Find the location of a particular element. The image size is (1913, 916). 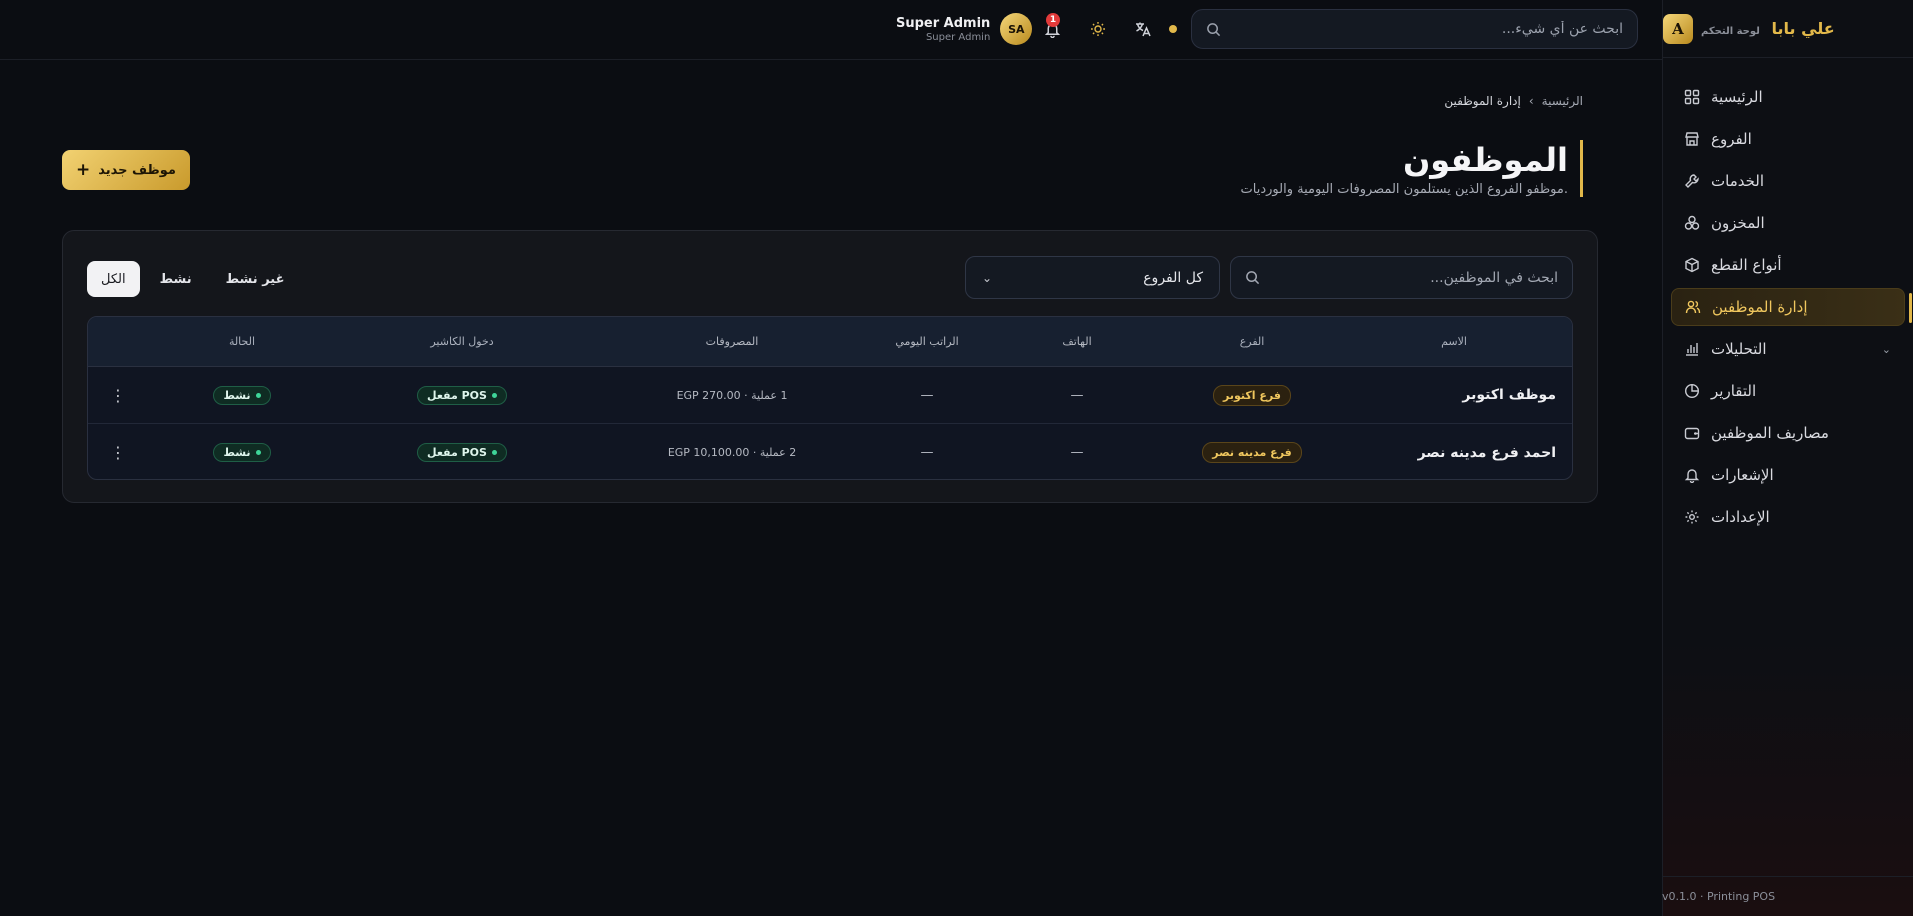

notifications-button: 1 is located at coordinates (1052, 28).